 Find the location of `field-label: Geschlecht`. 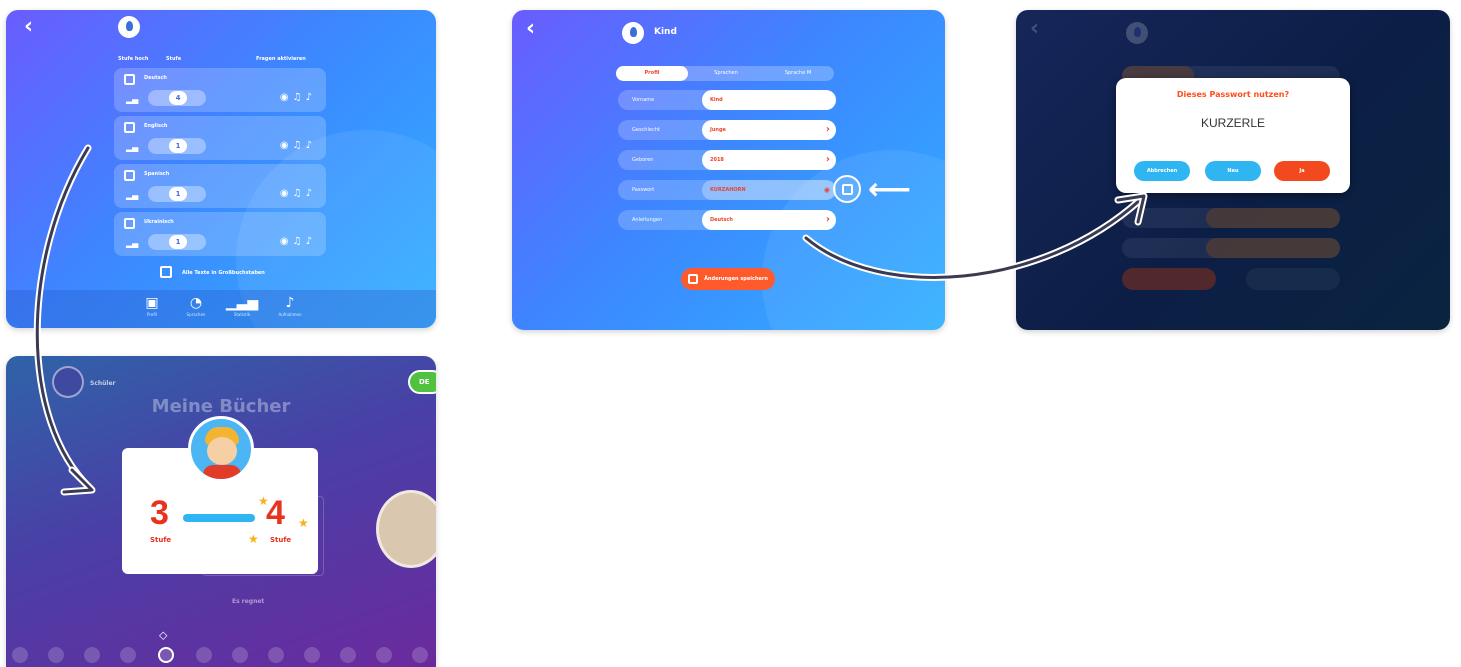

field-label: Geschlecht is located at coordinates (646, 130).